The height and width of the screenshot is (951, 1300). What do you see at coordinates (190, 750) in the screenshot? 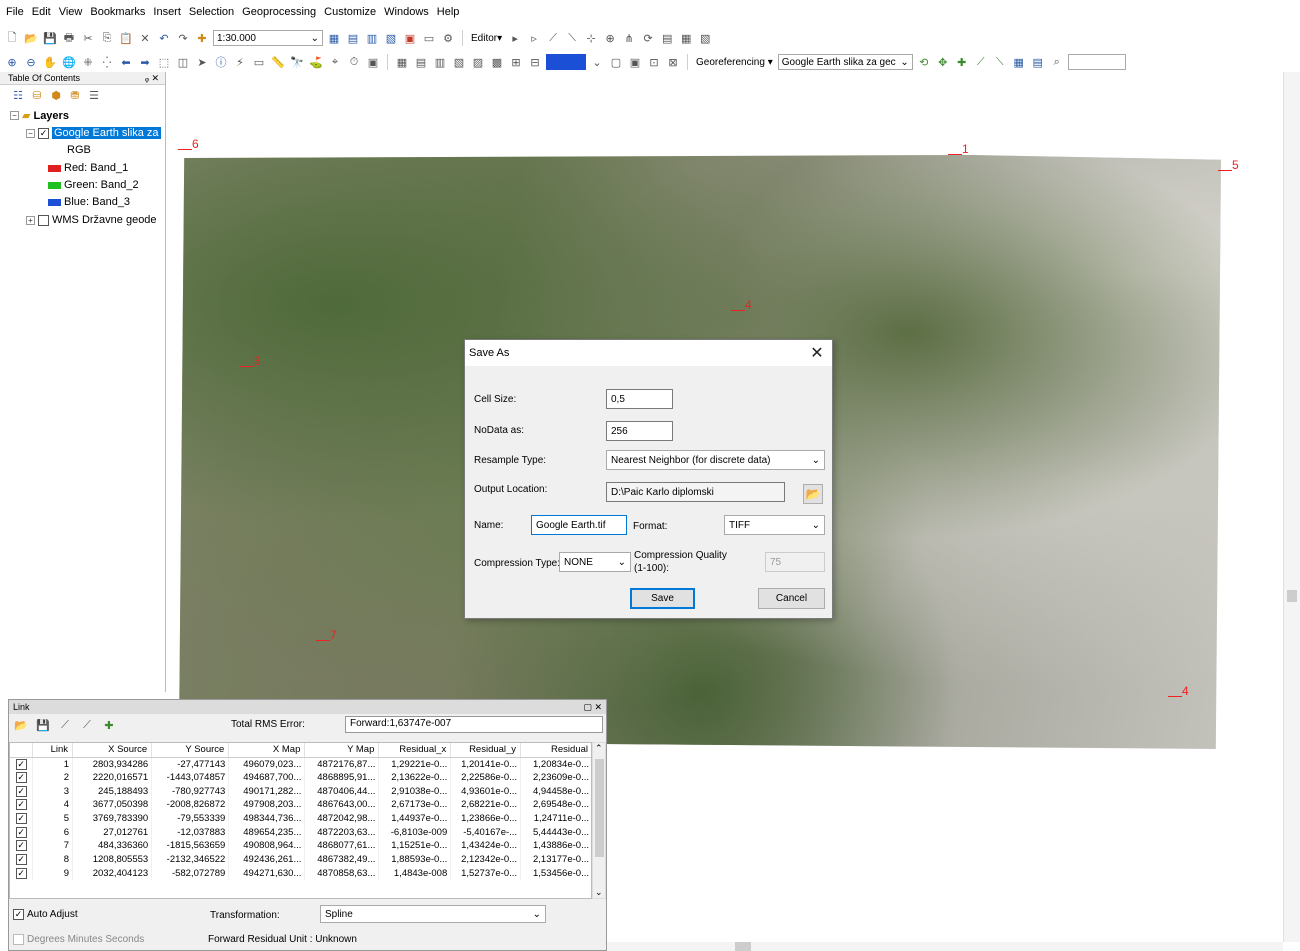
I see `col-y-source: Y Source` at bounding box center [190, 750].